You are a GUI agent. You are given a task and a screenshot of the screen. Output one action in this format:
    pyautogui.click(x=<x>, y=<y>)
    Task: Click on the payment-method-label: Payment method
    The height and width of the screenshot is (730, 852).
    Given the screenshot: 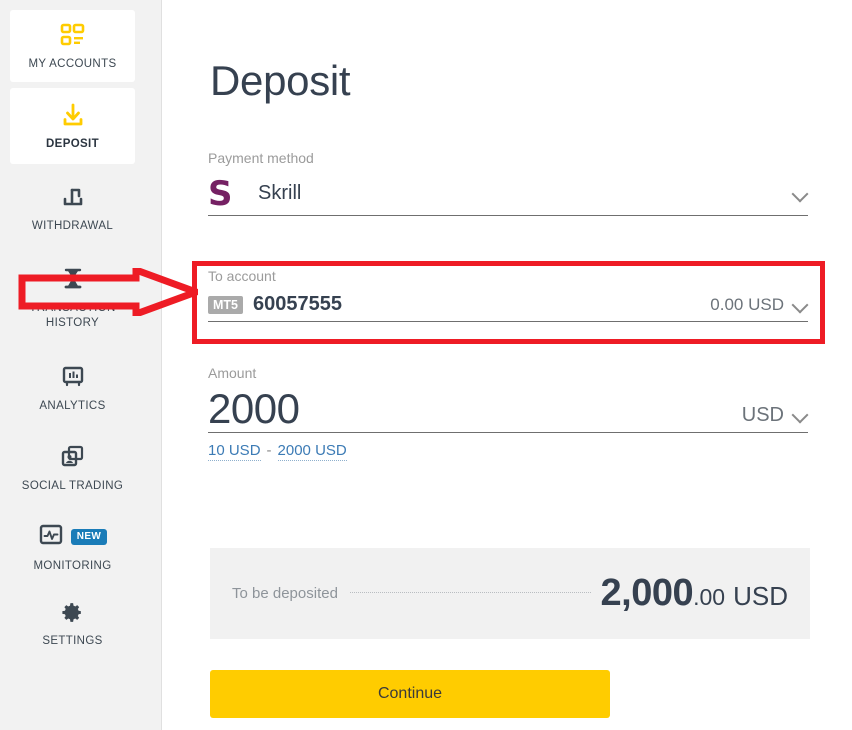 What is the action you would take?
    pyautogui.click(x=261, y=158)
    